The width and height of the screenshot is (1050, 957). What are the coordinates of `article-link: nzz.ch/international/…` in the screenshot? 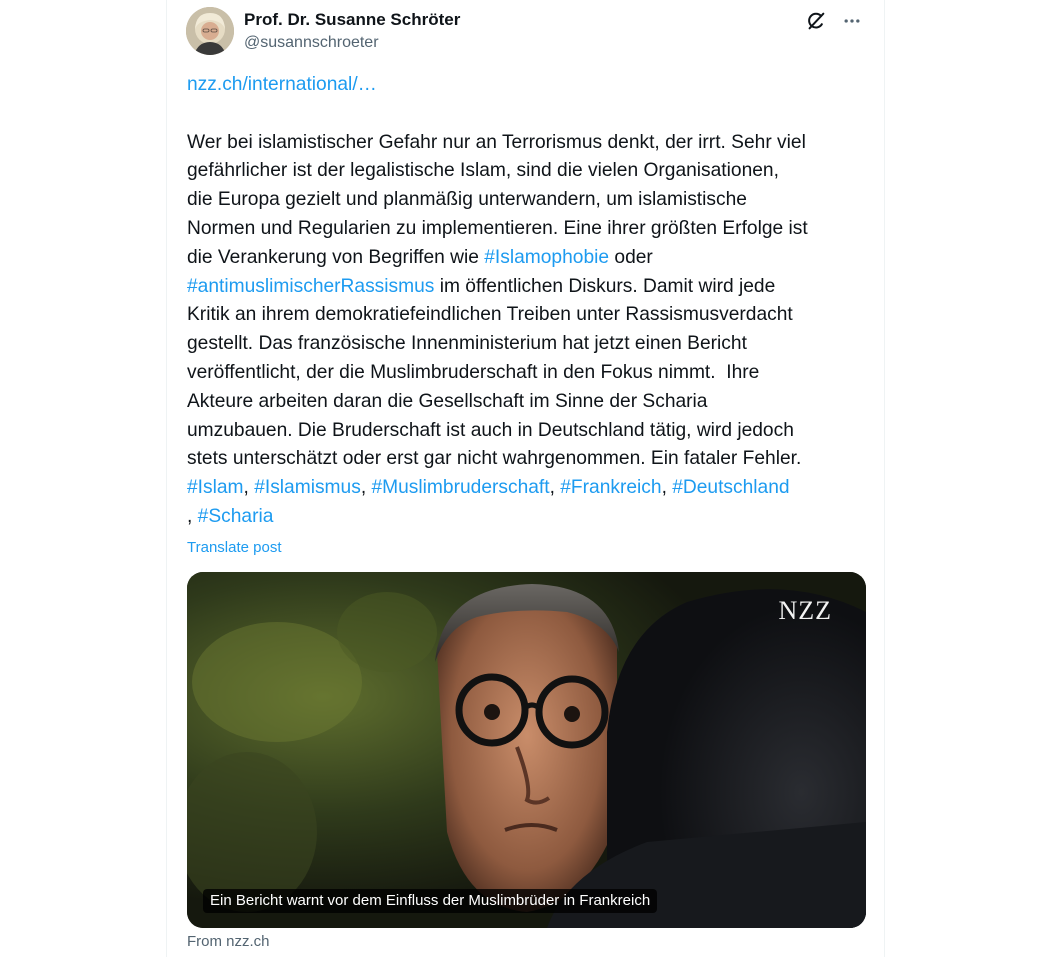 It's located at (282, 84).